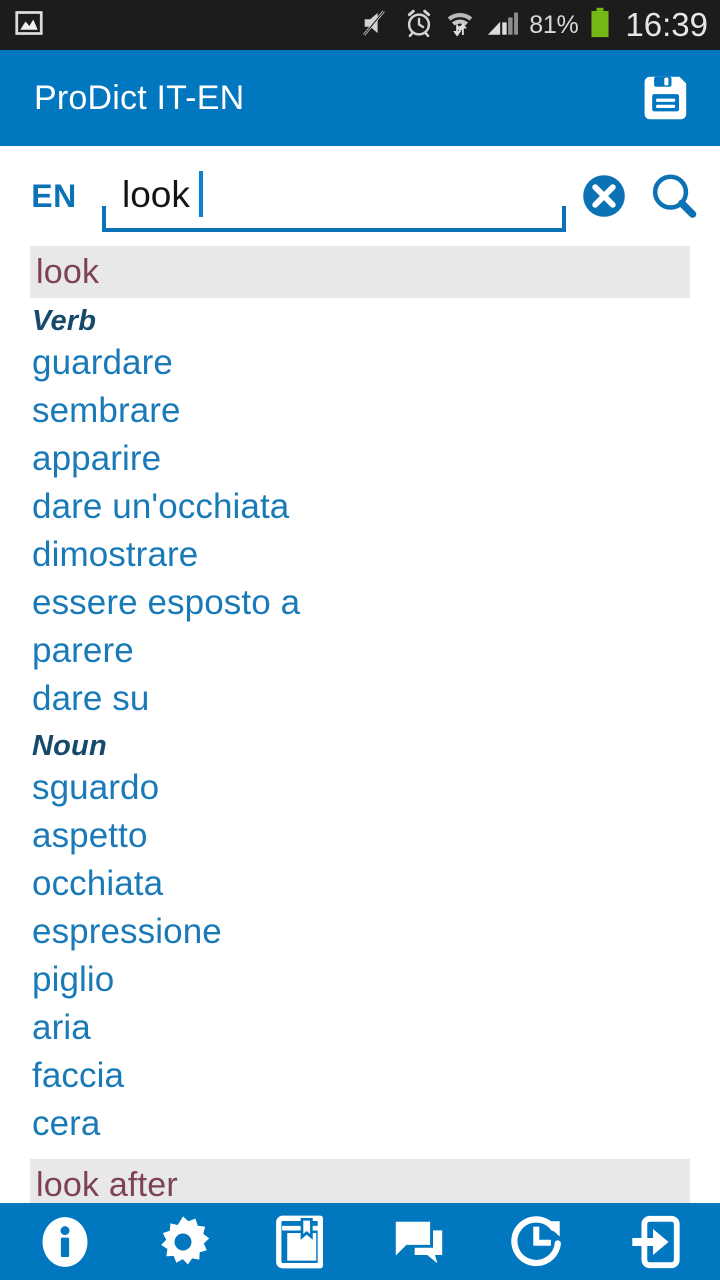  Describe the element at coordinates (604, 196) in the screenshot. I see `clear-circle-icon` at that location.